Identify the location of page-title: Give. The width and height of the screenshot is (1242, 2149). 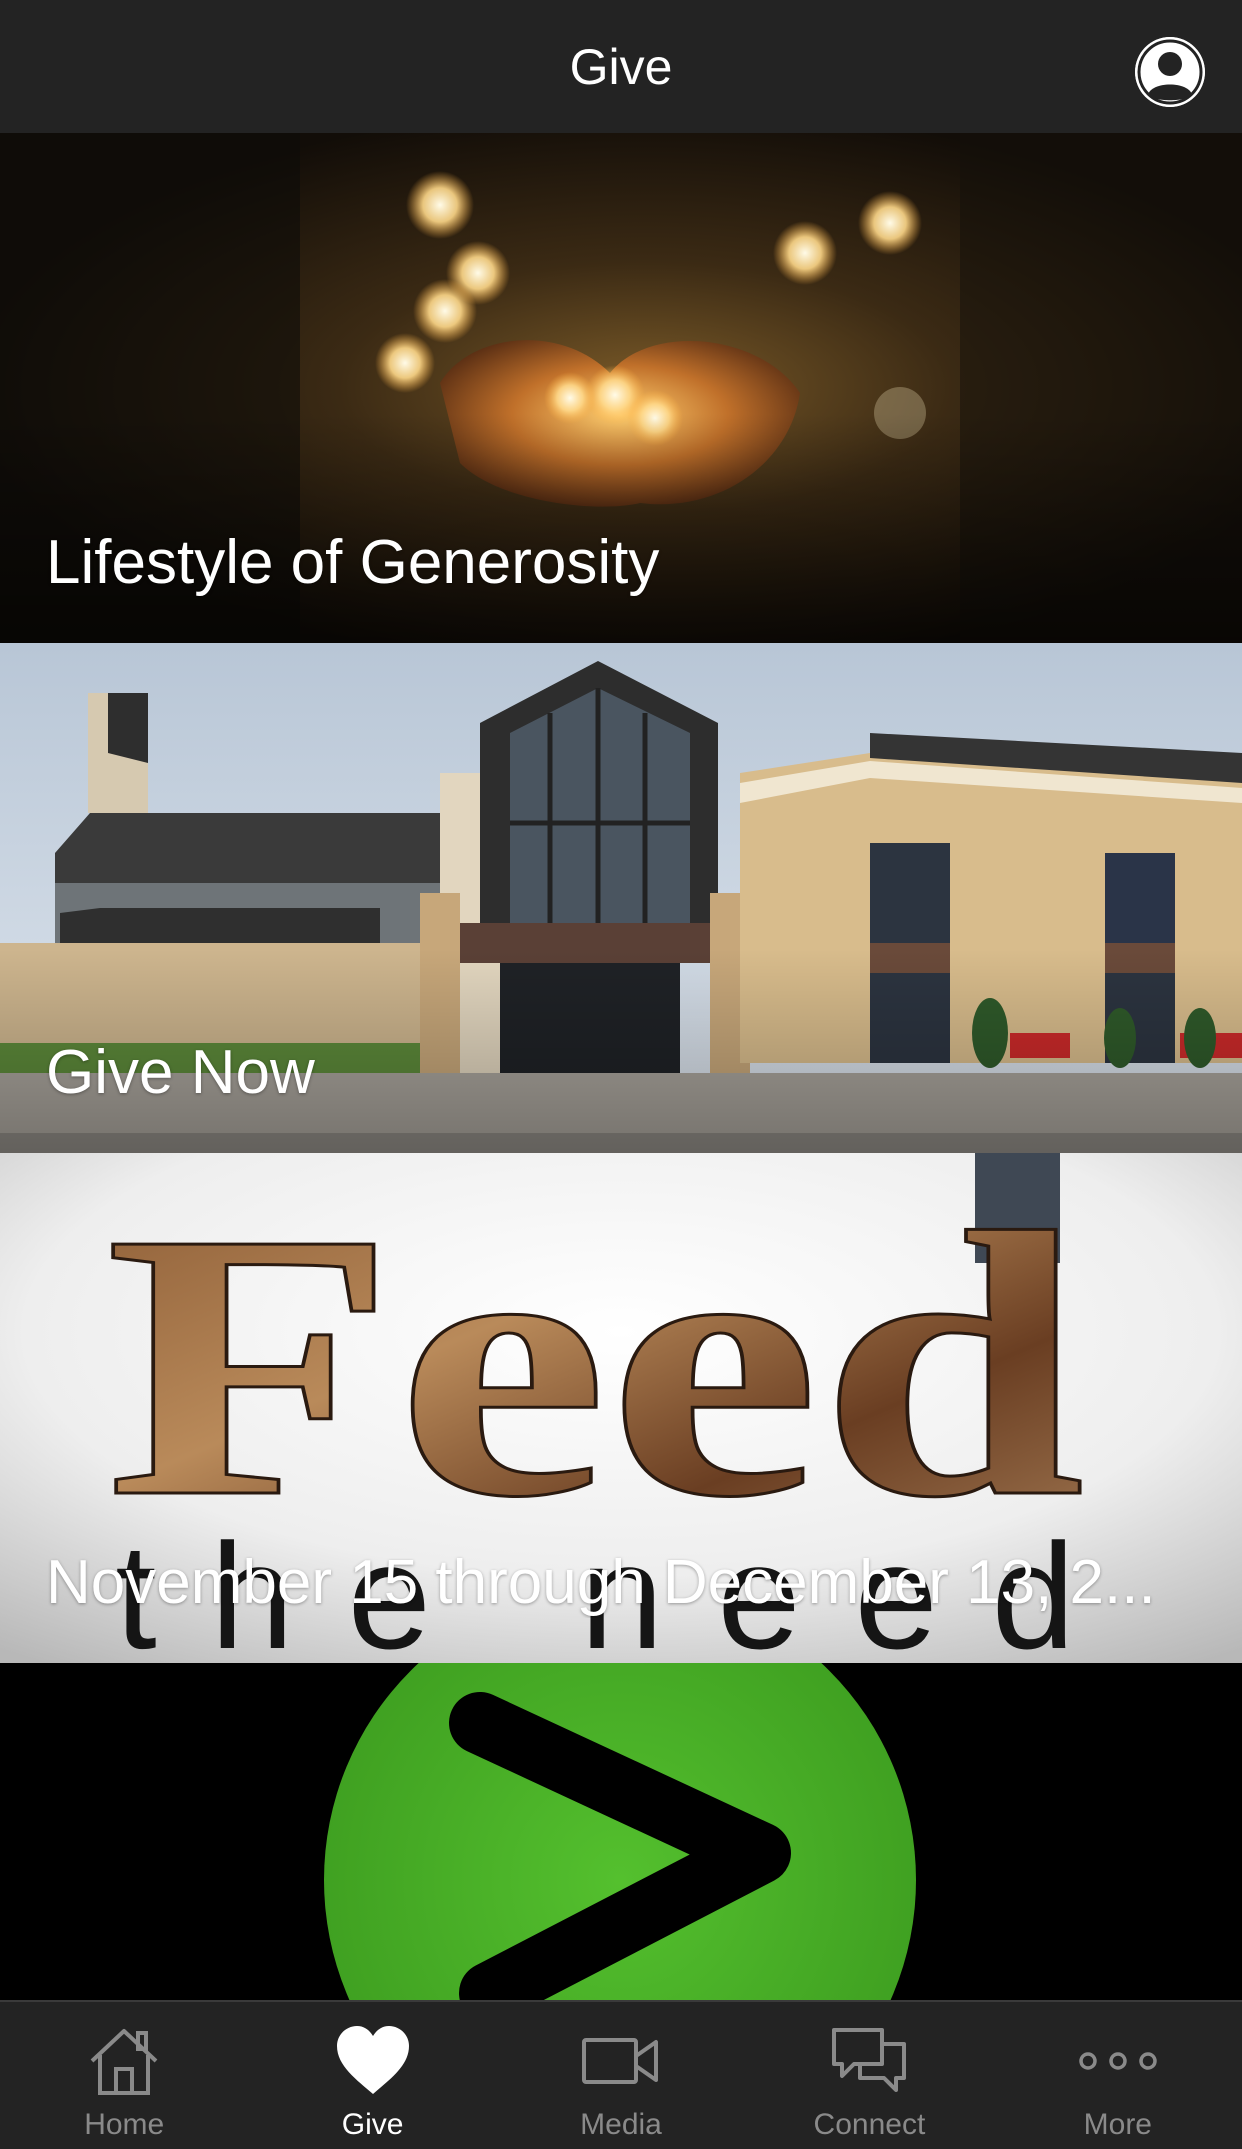
(621, 66).